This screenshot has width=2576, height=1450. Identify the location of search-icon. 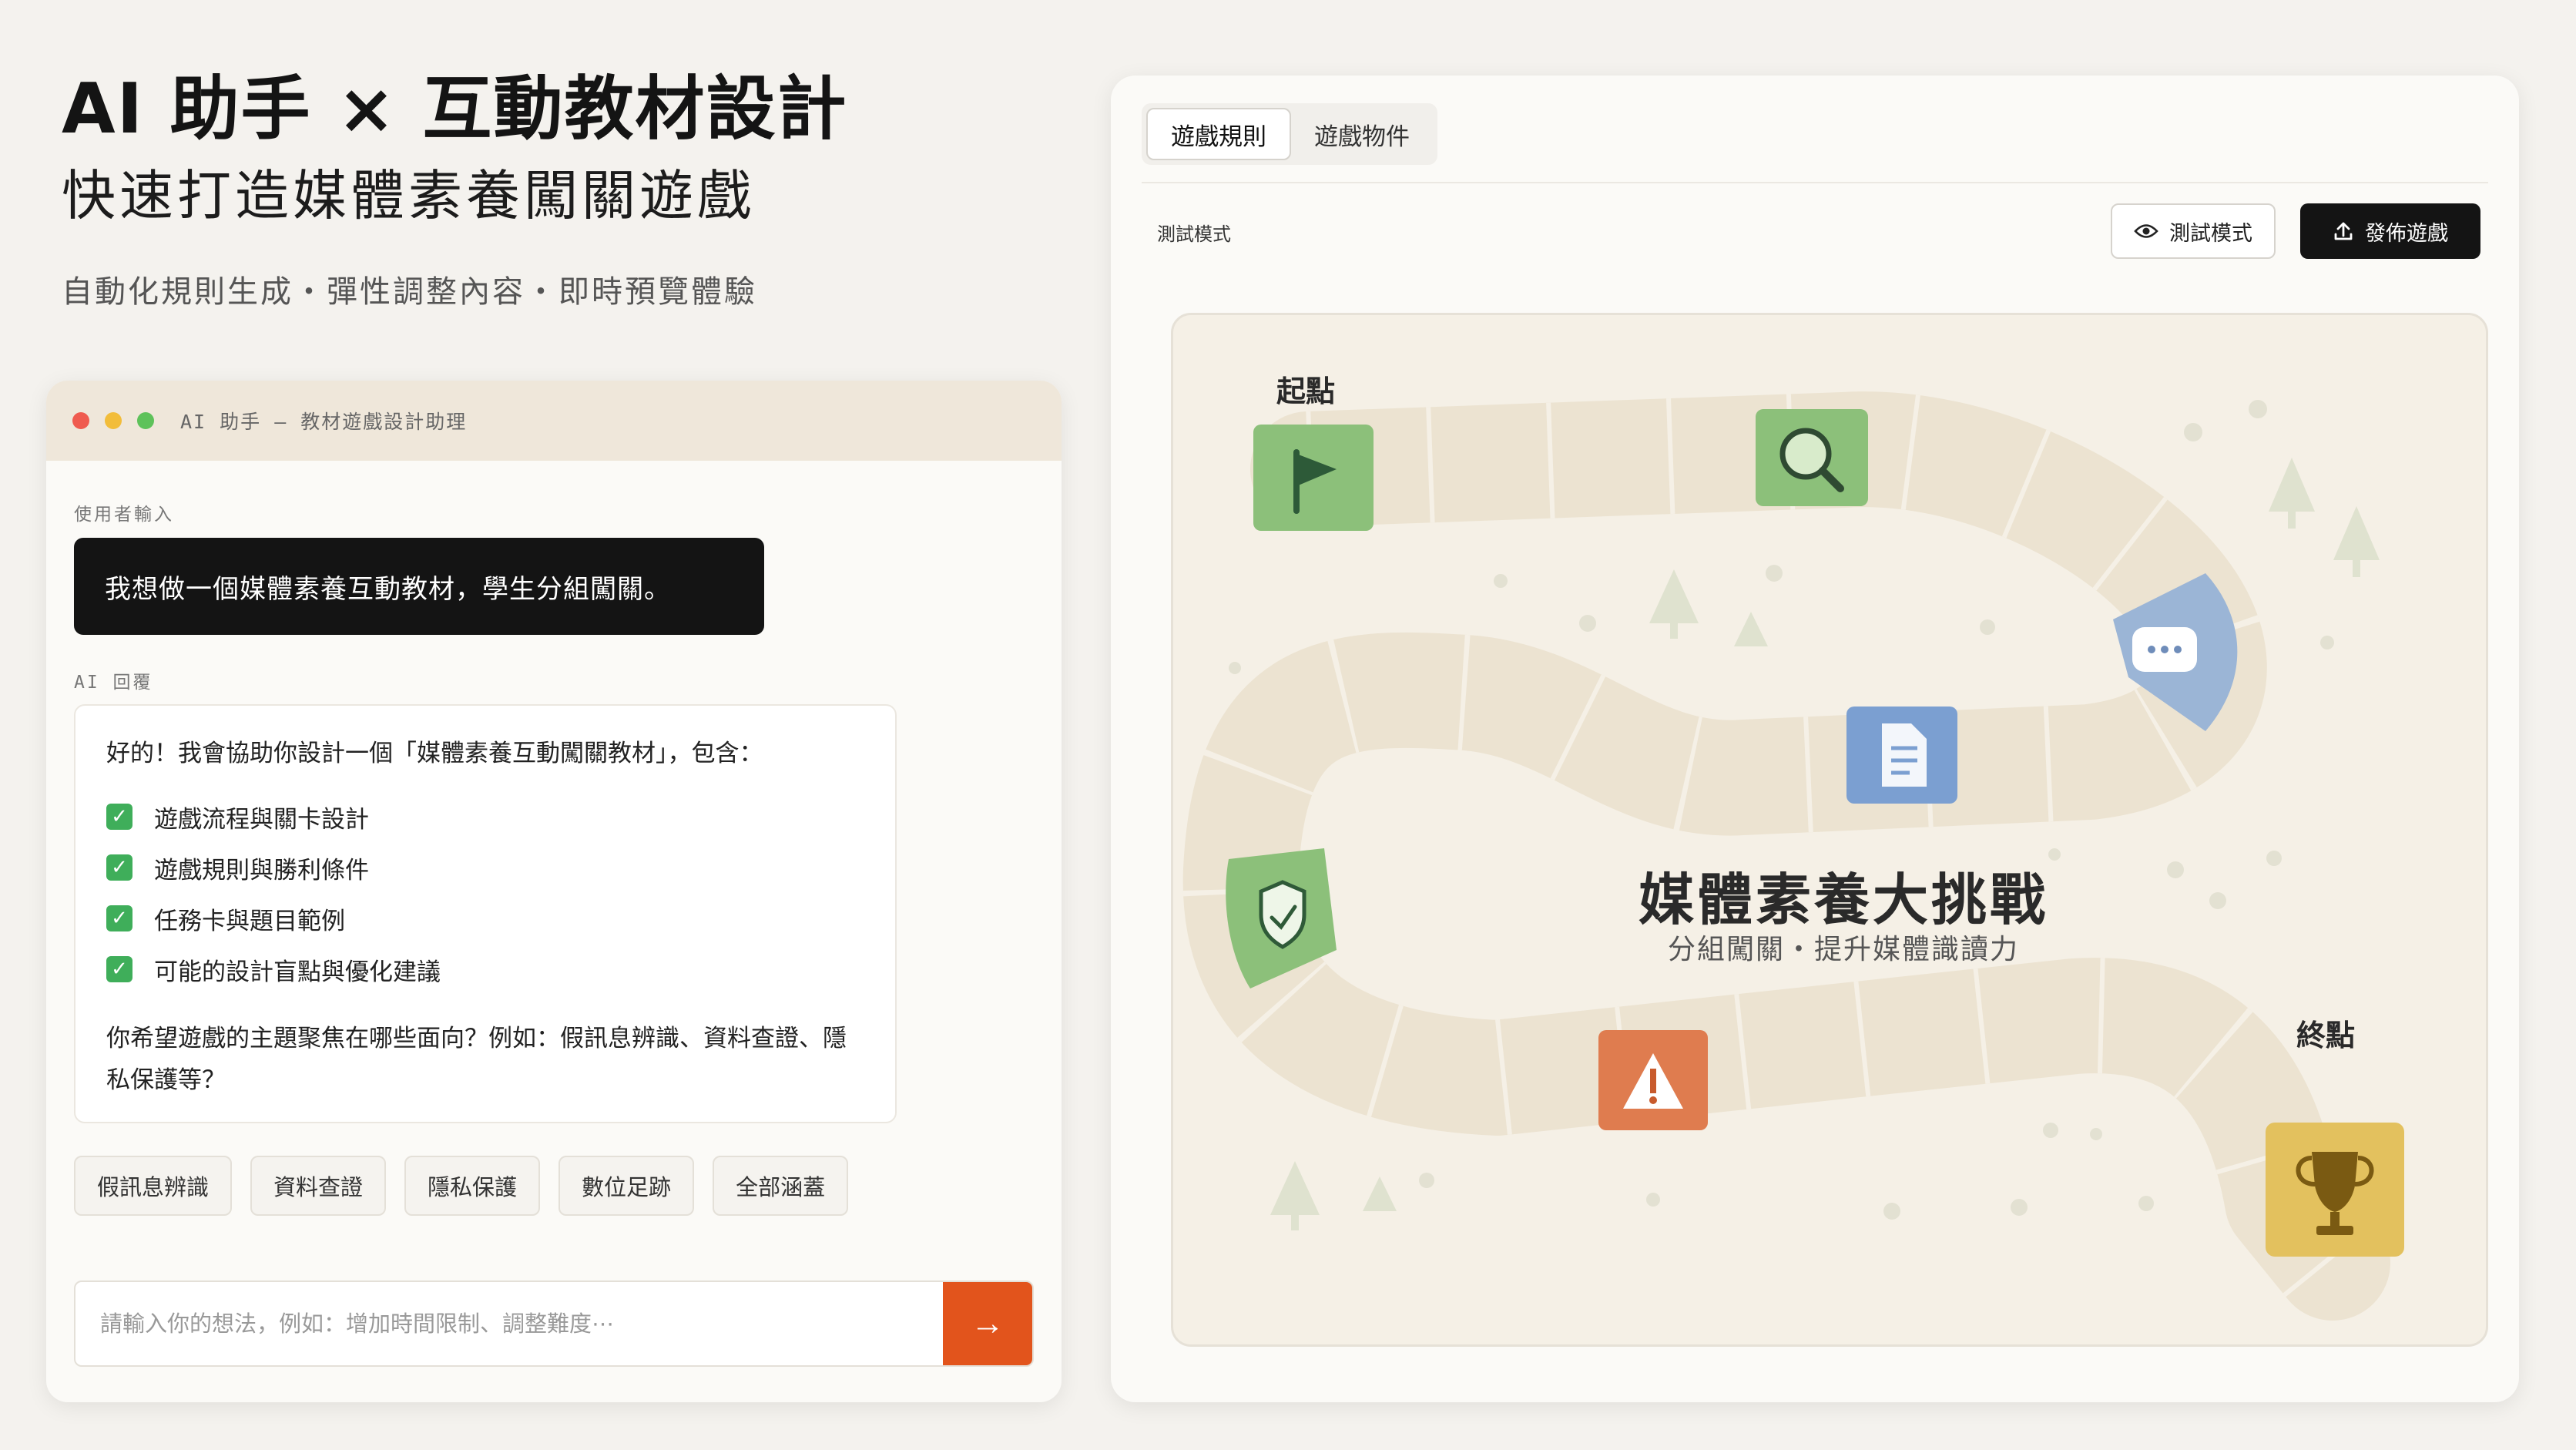
(1812, 457).